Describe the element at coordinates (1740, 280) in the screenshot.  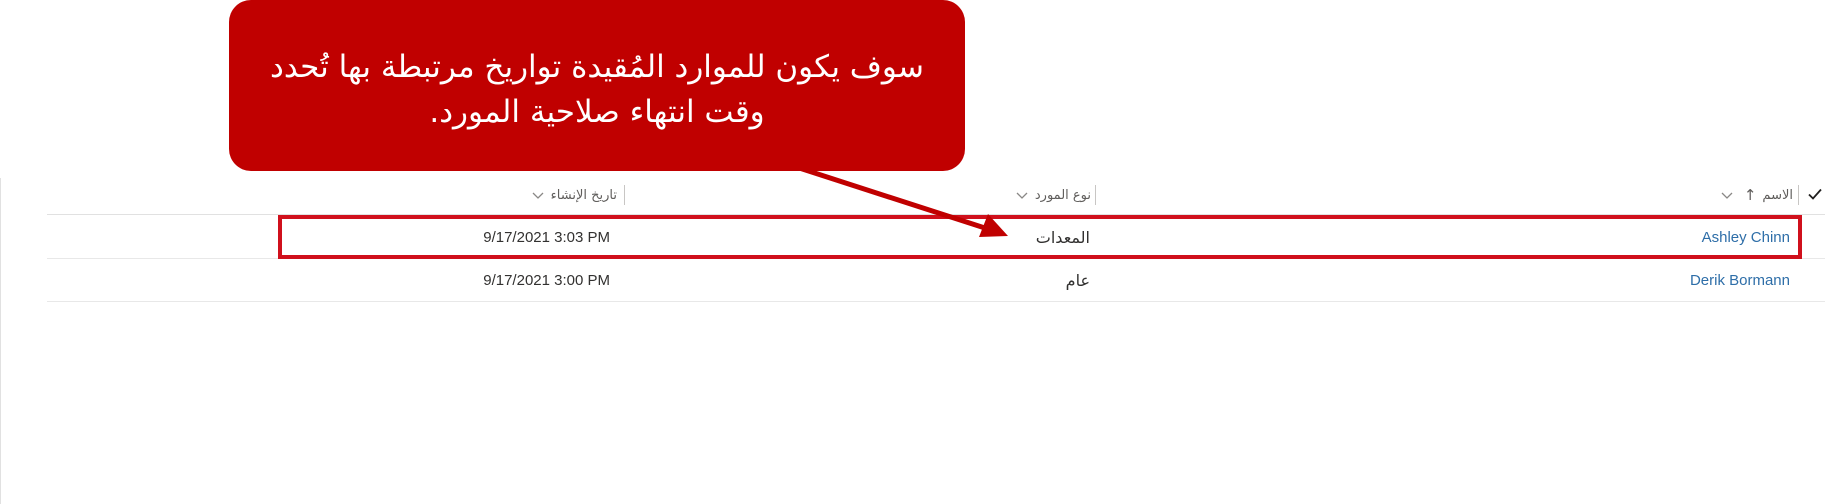
I see `record-name-link: Derik Bormann` at that location.